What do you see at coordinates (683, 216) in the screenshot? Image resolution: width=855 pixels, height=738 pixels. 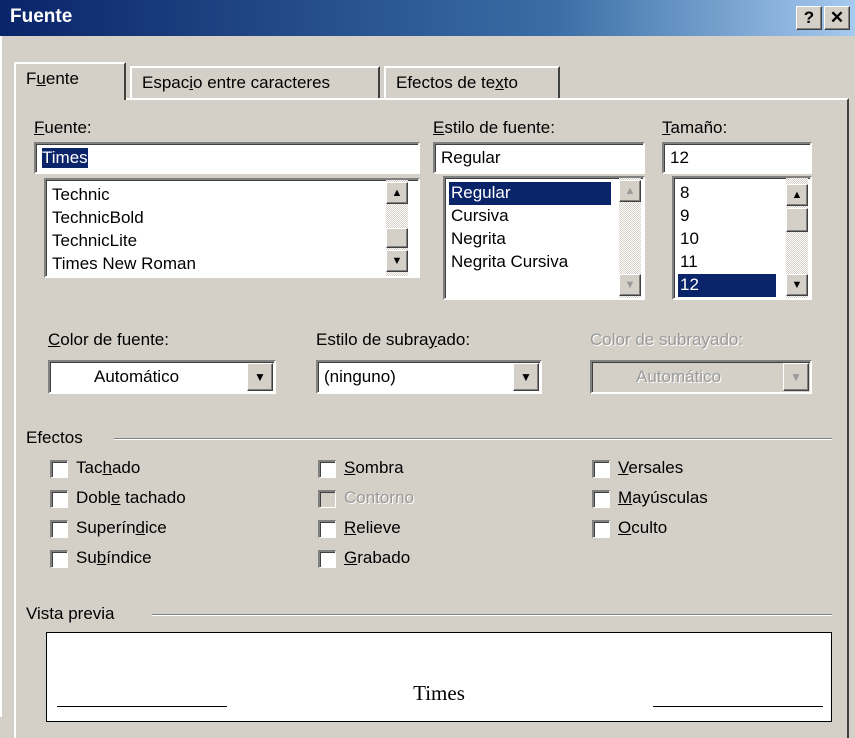 I see `list-item: 9` at bounding box center [683, 216].